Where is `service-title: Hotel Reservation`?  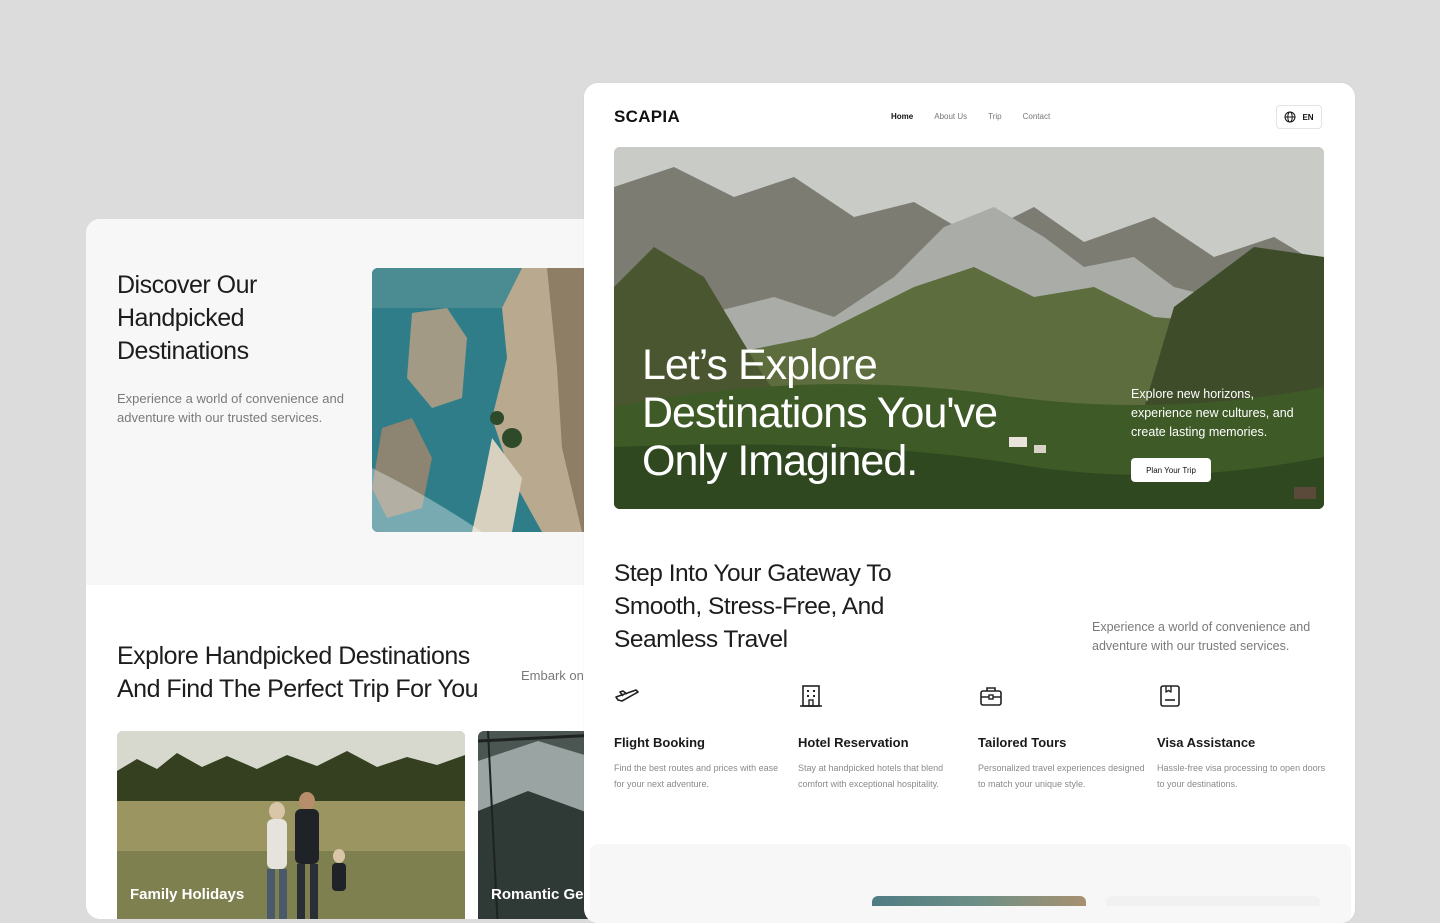
service-title: Hotel Reservation is located at coordinates (853, 742).